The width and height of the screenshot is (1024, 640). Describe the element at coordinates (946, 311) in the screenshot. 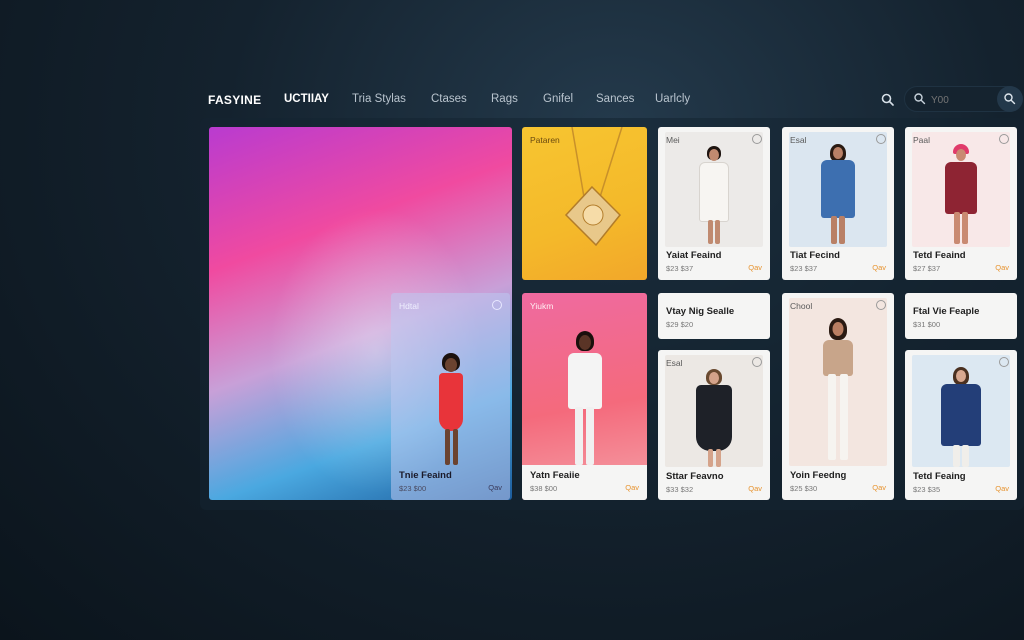

I see `banner-title: Ftal Vie Feaple` at that location.